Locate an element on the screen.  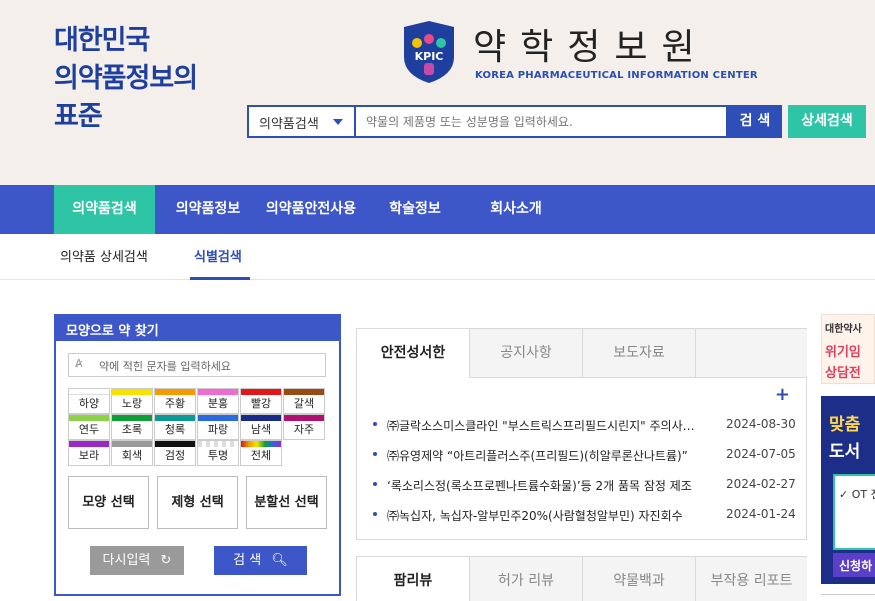
text-icon: A̷ is located at coordinates (79, 363).